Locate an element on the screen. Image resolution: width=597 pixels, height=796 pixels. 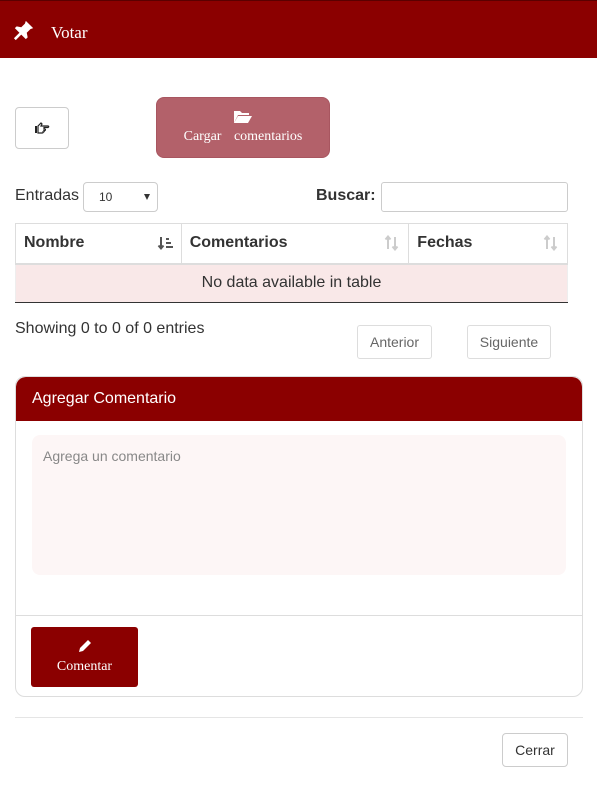
pagination-info: Showing 0 to 0 of 0 entries is located at coordinates (110, 328).